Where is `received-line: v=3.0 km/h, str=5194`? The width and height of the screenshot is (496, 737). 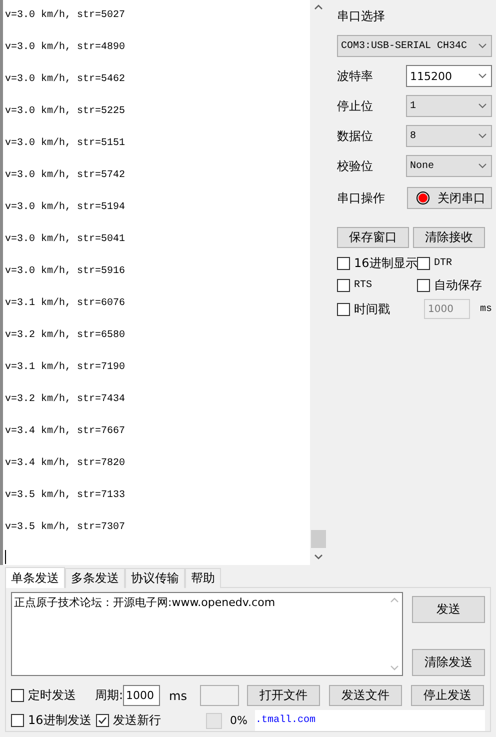 received-line: v=3.0 km/h, str=5194 is located at coordinates (65, 207).